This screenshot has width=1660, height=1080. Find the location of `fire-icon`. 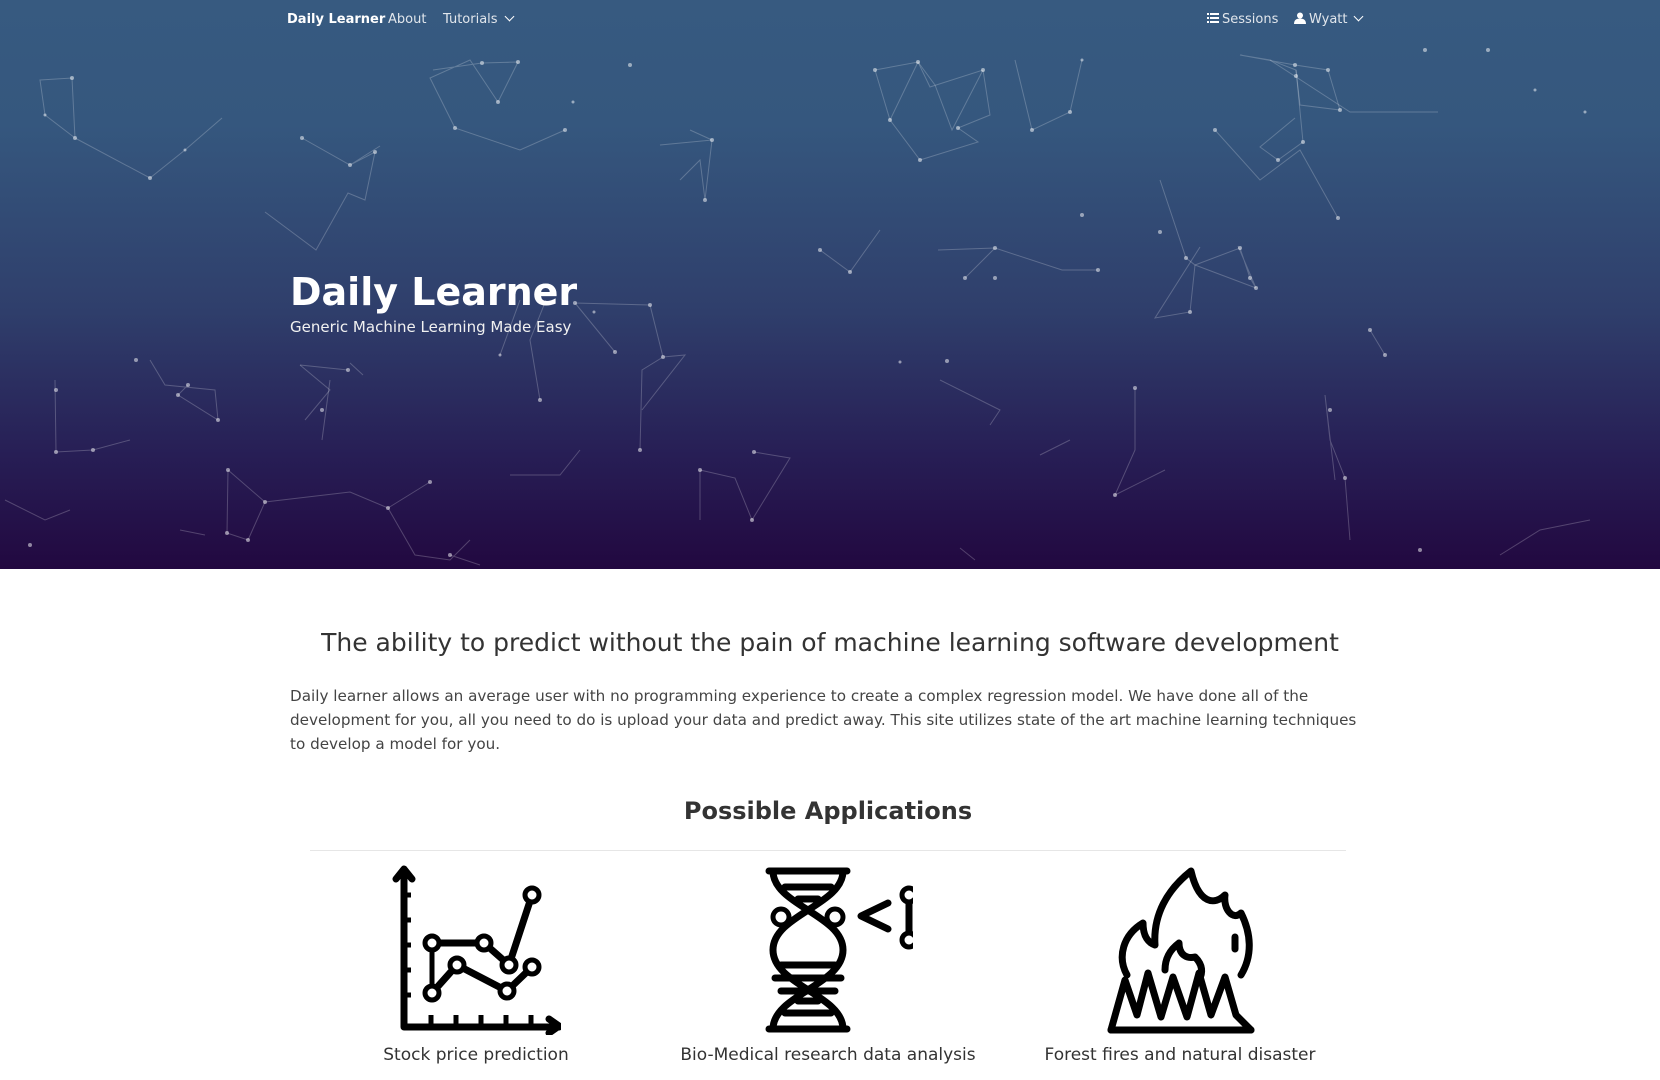

fire-icon is located at coordinates (1181, 950).